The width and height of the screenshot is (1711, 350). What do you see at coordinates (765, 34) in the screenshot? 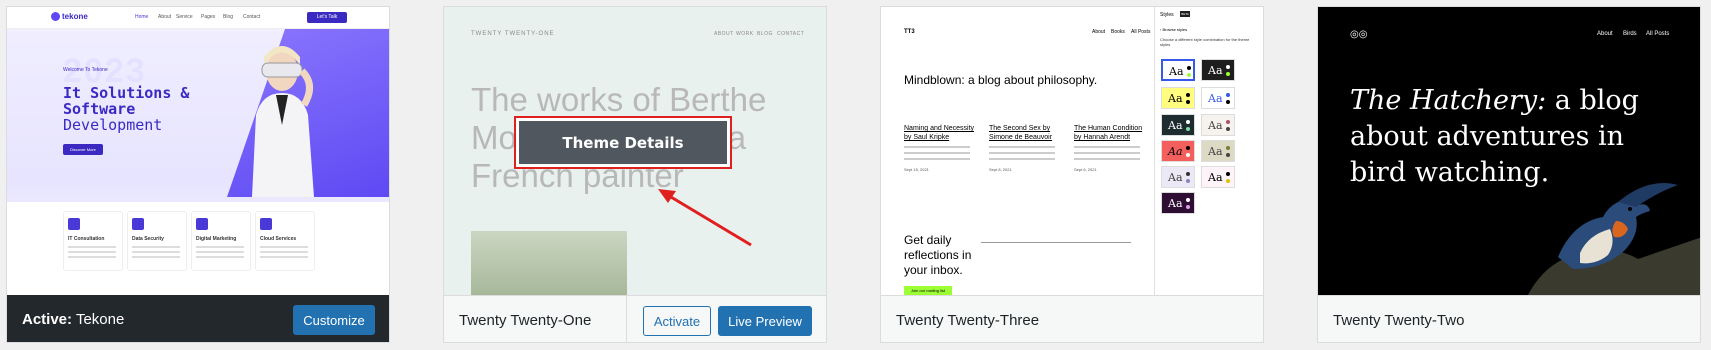
I see `preview-nav-item: BLOG` at bounding box center [765, 34].